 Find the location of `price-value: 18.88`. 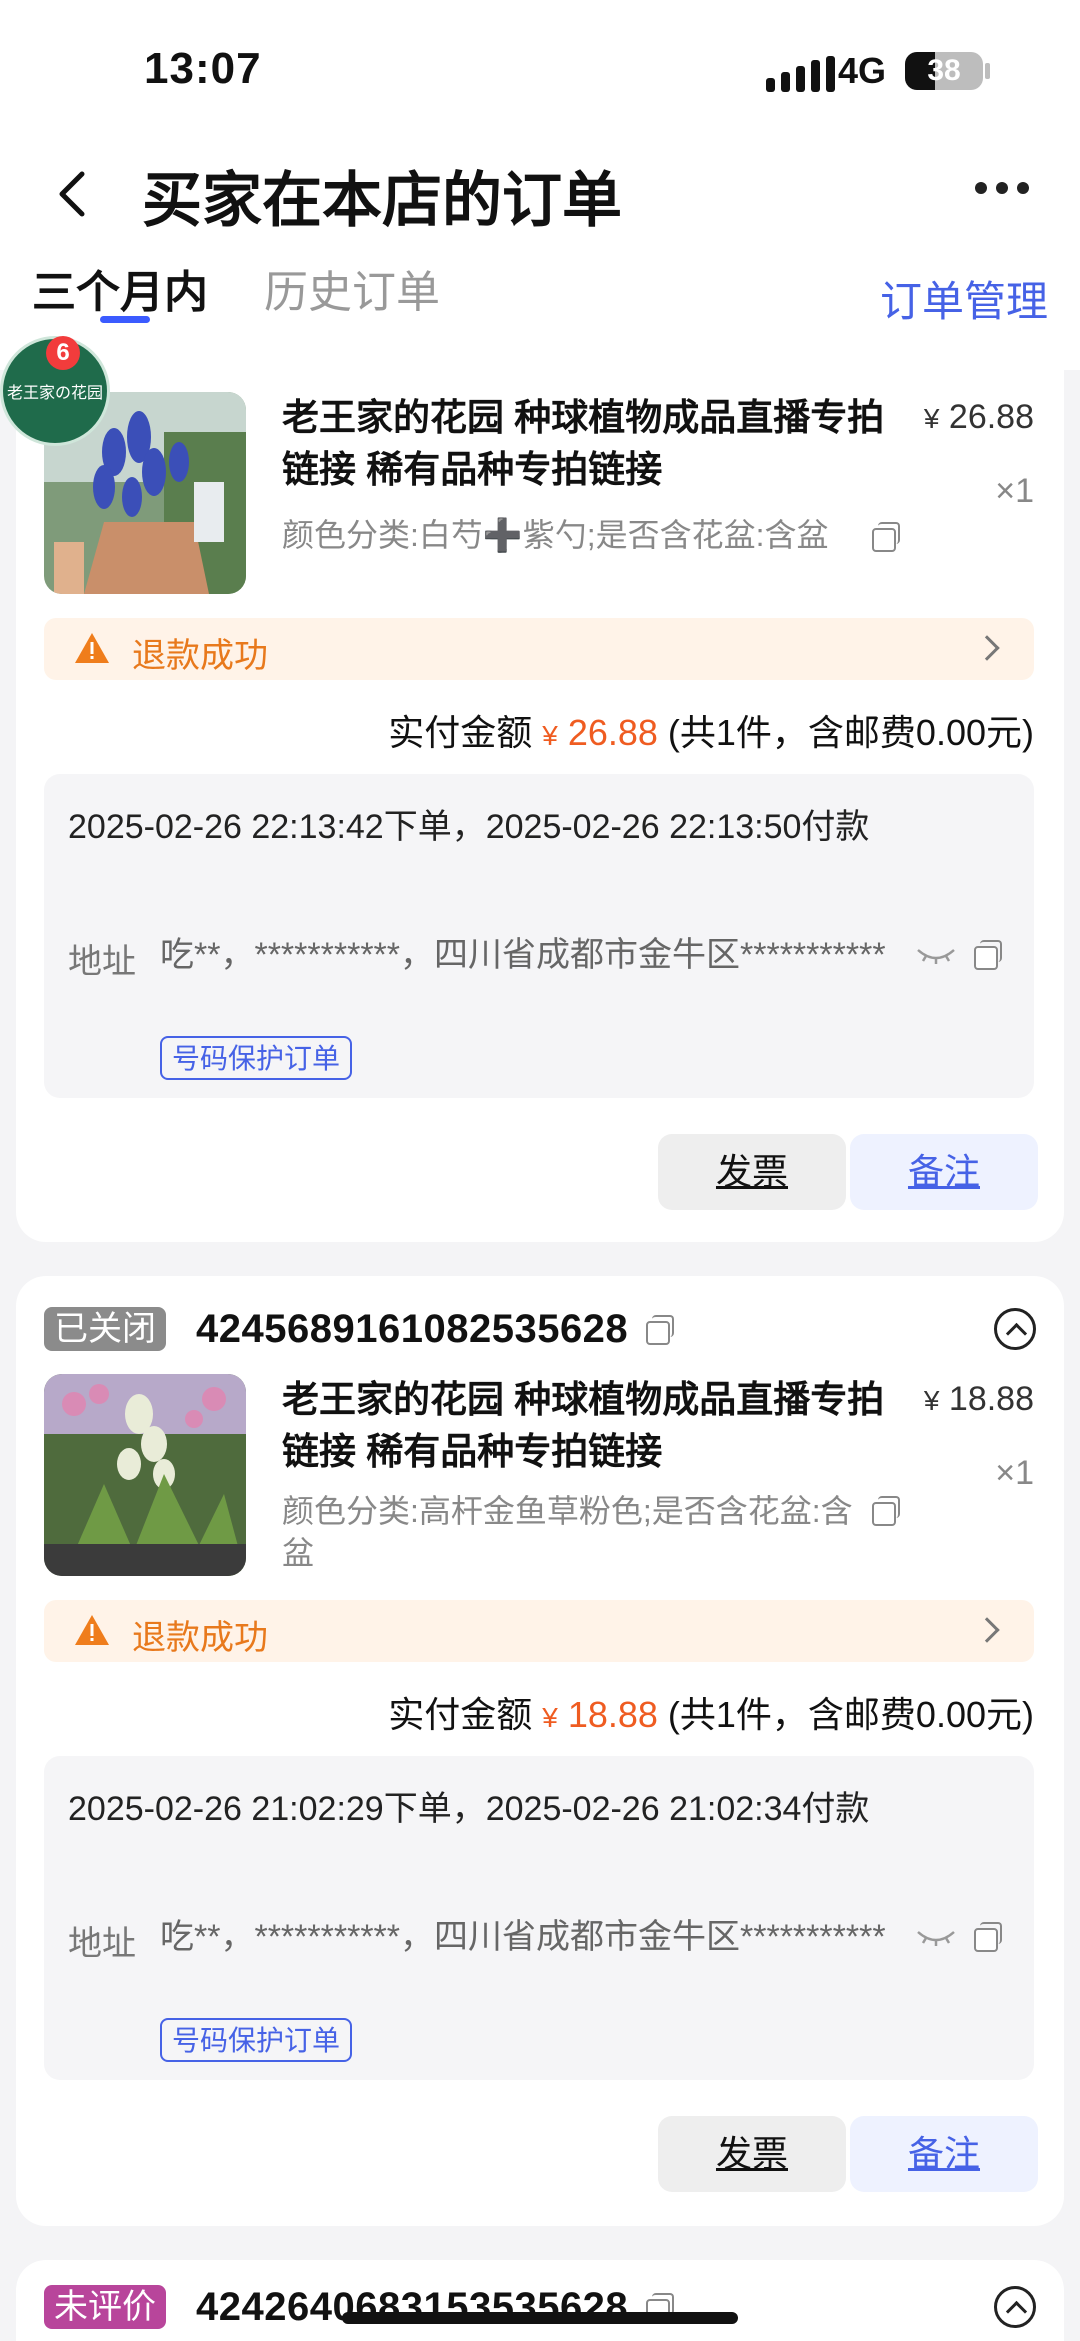

price-value: 18.88 is located at coordinates (991, 1399).